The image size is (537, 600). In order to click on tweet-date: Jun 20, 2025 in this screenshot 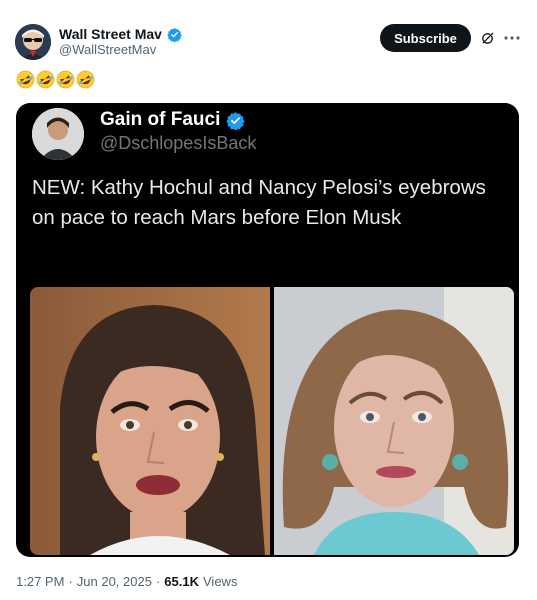, I will do `click(114, 581)`.